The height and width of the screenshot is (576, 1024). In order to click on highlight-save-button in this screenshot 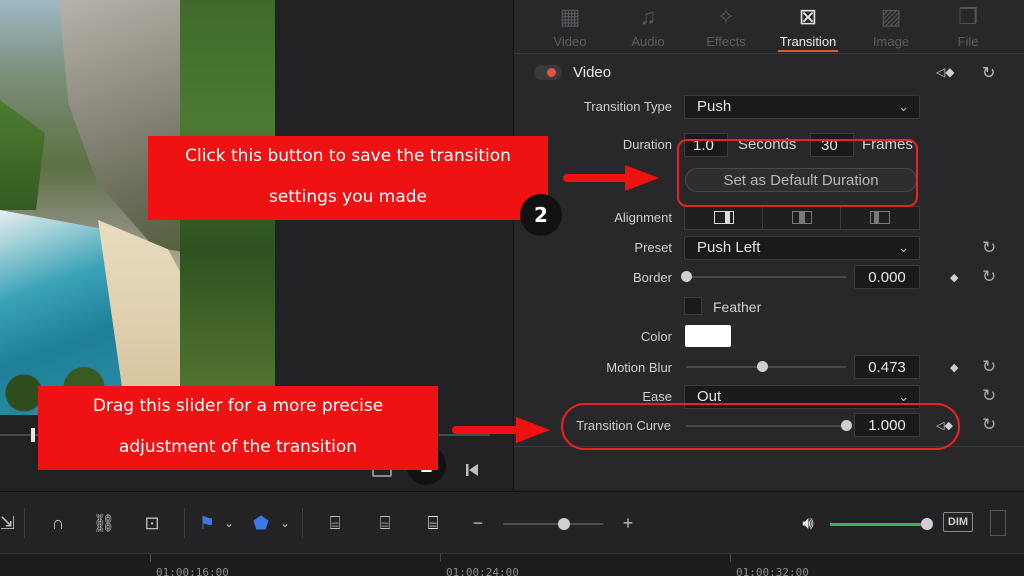, I will do `click(797, 173)`.